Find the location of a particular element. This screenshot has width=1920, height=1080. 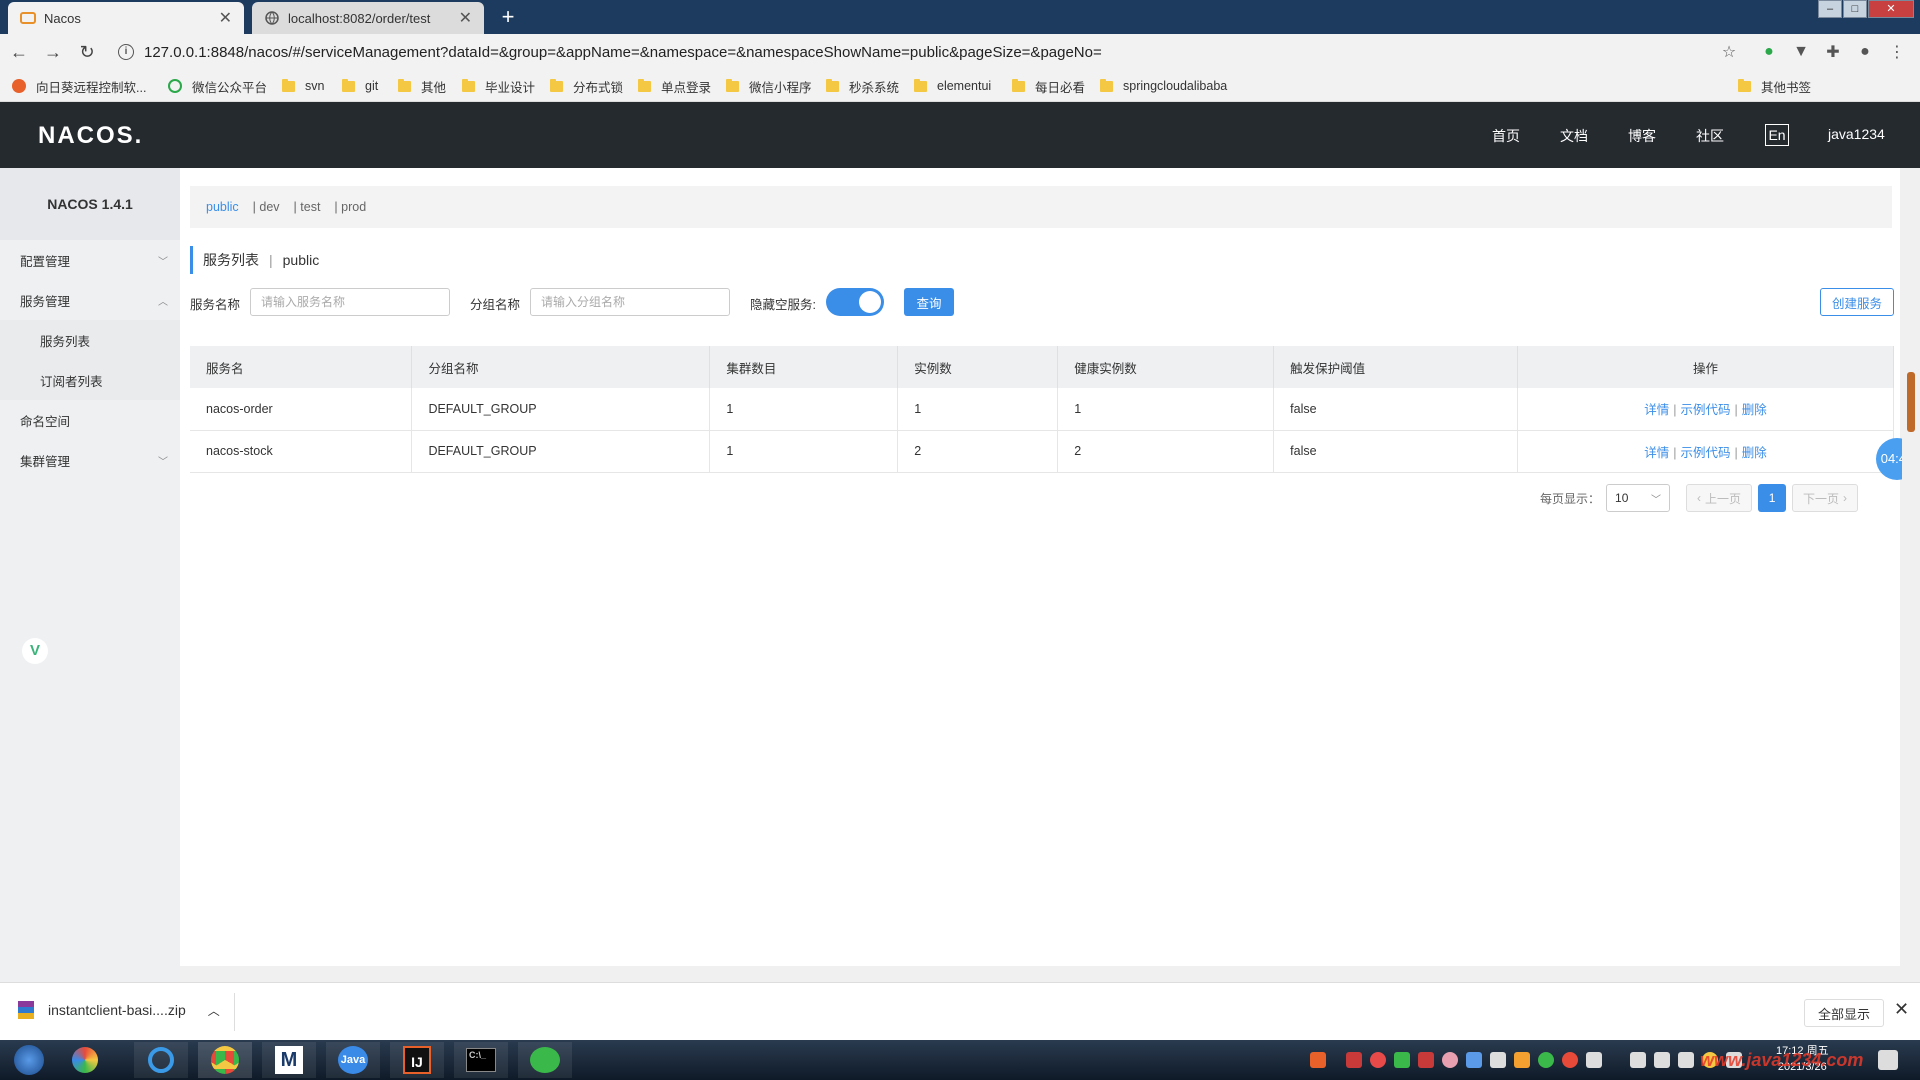

nacos-logo: NACOS. is located at coordinates (90, 136).